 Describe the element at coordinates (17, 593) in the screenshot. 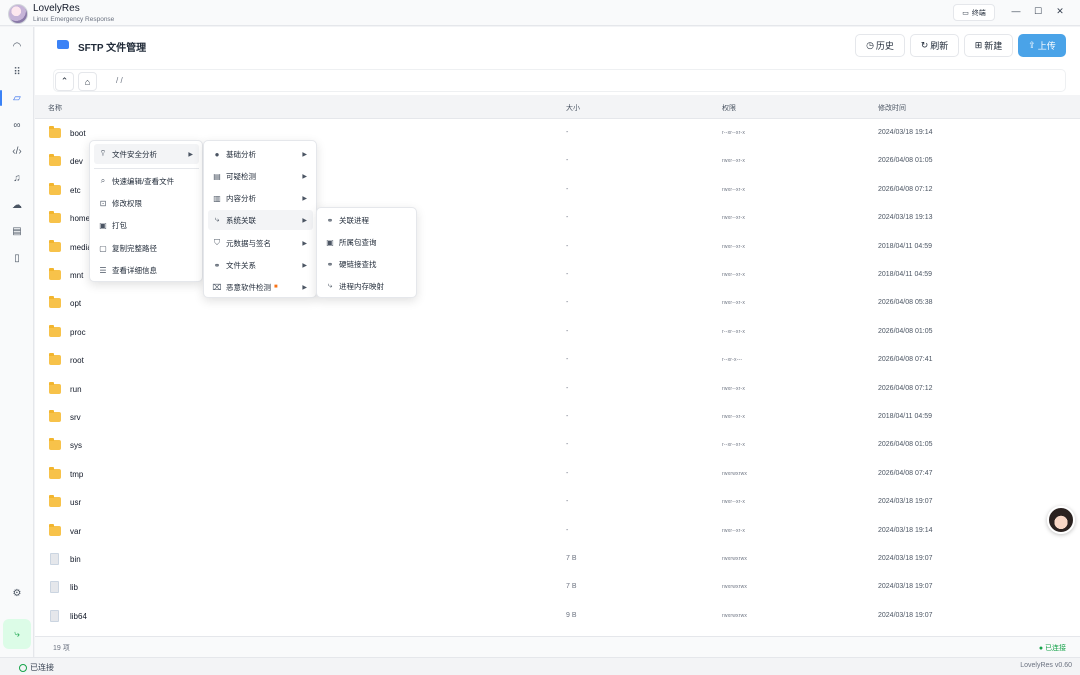

I see `settings-gear-icon: ⚙` at that location.